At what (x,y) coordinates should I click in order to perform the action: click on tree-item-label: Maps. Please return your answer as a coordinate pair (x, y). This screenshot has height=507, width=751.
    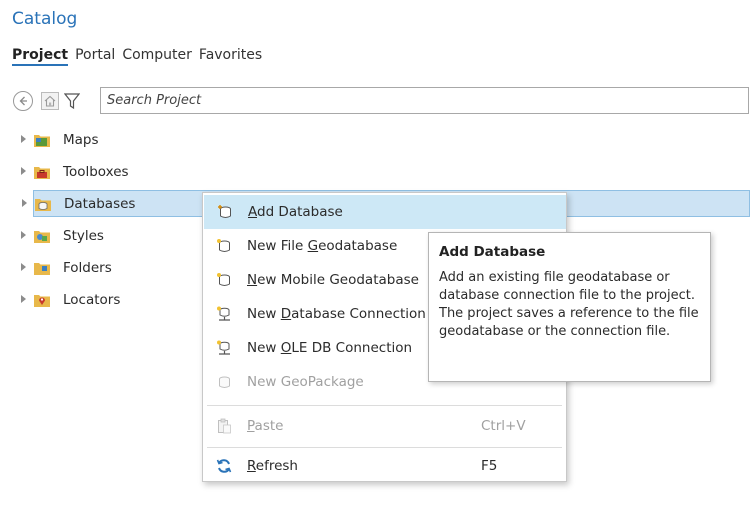
    Looking at the image, I should click on (81, 140).